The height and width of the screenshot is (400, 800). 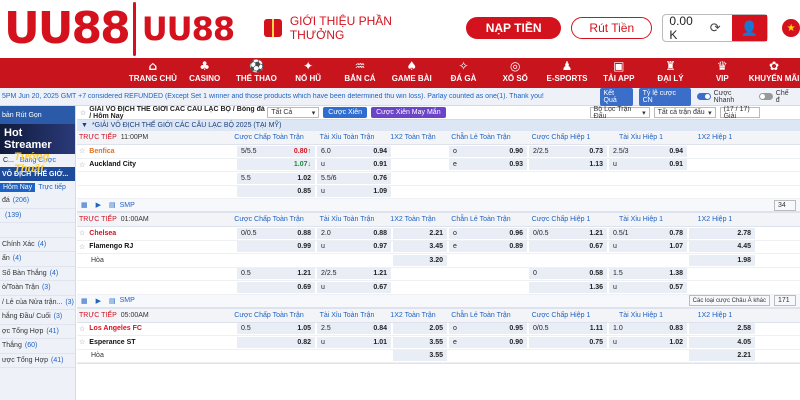 What do you see at coordinates (488, 342) in the screenshot?
I see `odds-cell: e 0.90` at bounding box center [488, 342].